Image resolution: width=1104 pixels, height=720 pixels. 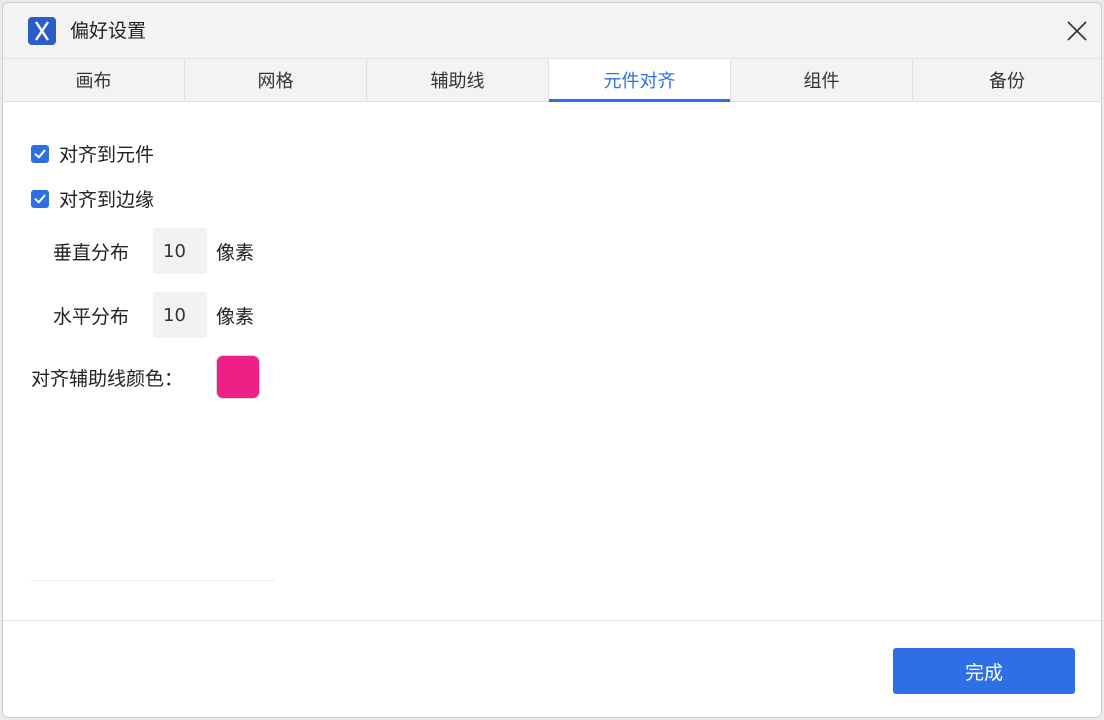 What do you see at coordinates (42, 31) in the screenshot?
I see `x-logo-icon` at bounding box center [42, 31].